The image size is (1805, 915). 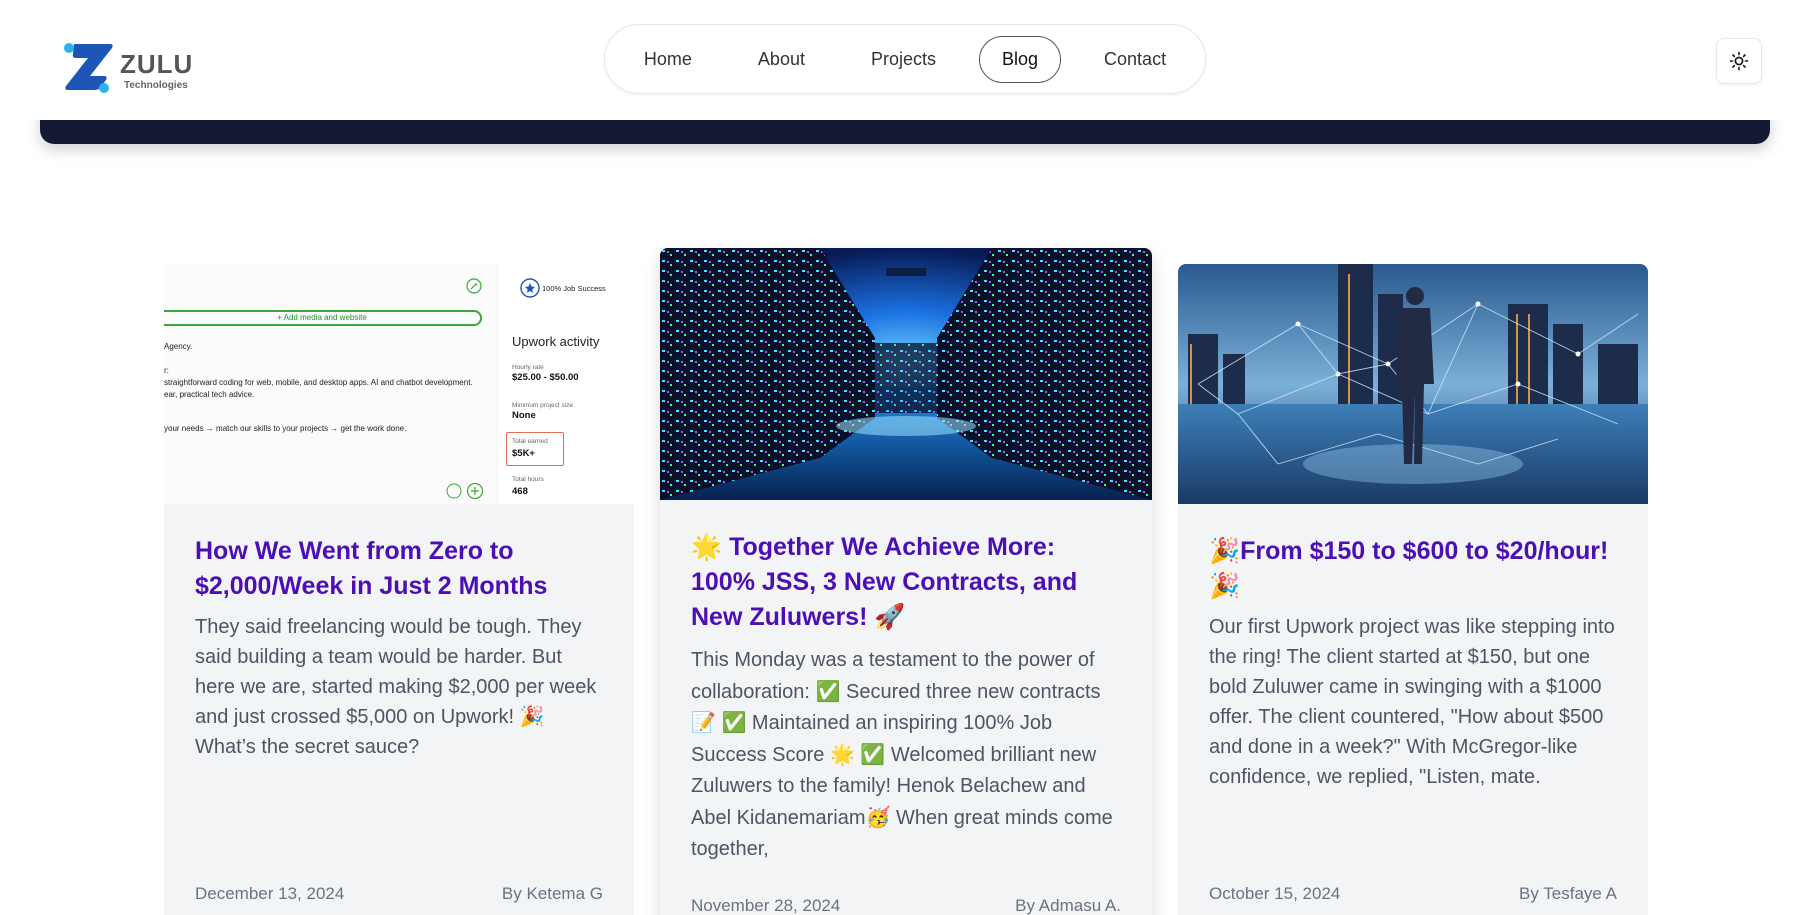 I want to click on nav-blog: Blog, so click(x=1020, y=59).